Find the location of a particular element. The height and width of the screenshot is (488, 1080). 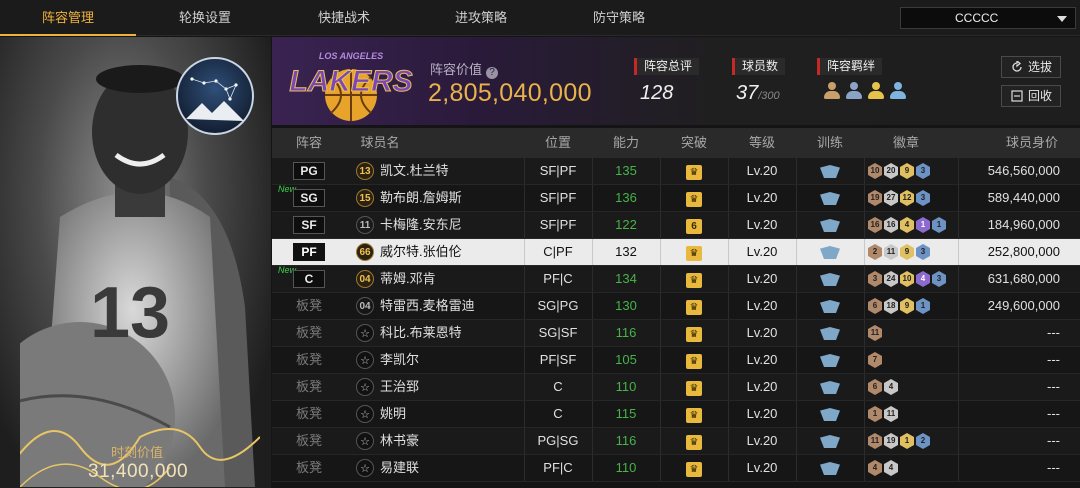

help-icon: ? is located at coordinates (492, 73).